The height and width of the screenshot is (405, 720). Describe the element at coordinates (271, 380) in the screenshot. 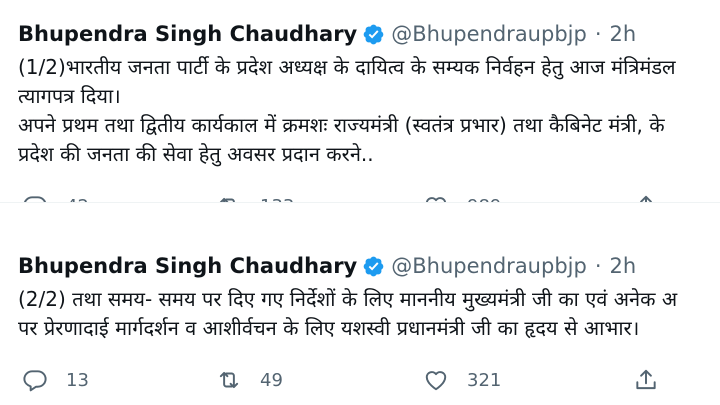

I see `retweet-count: 49` at that location.